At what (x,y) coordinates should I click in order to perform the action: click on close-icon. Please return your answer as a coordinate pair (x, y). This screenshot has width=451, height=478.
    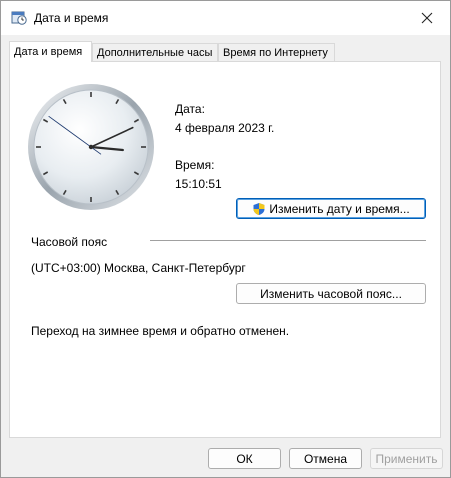
    Looking at the image, I should click on (427, 18).